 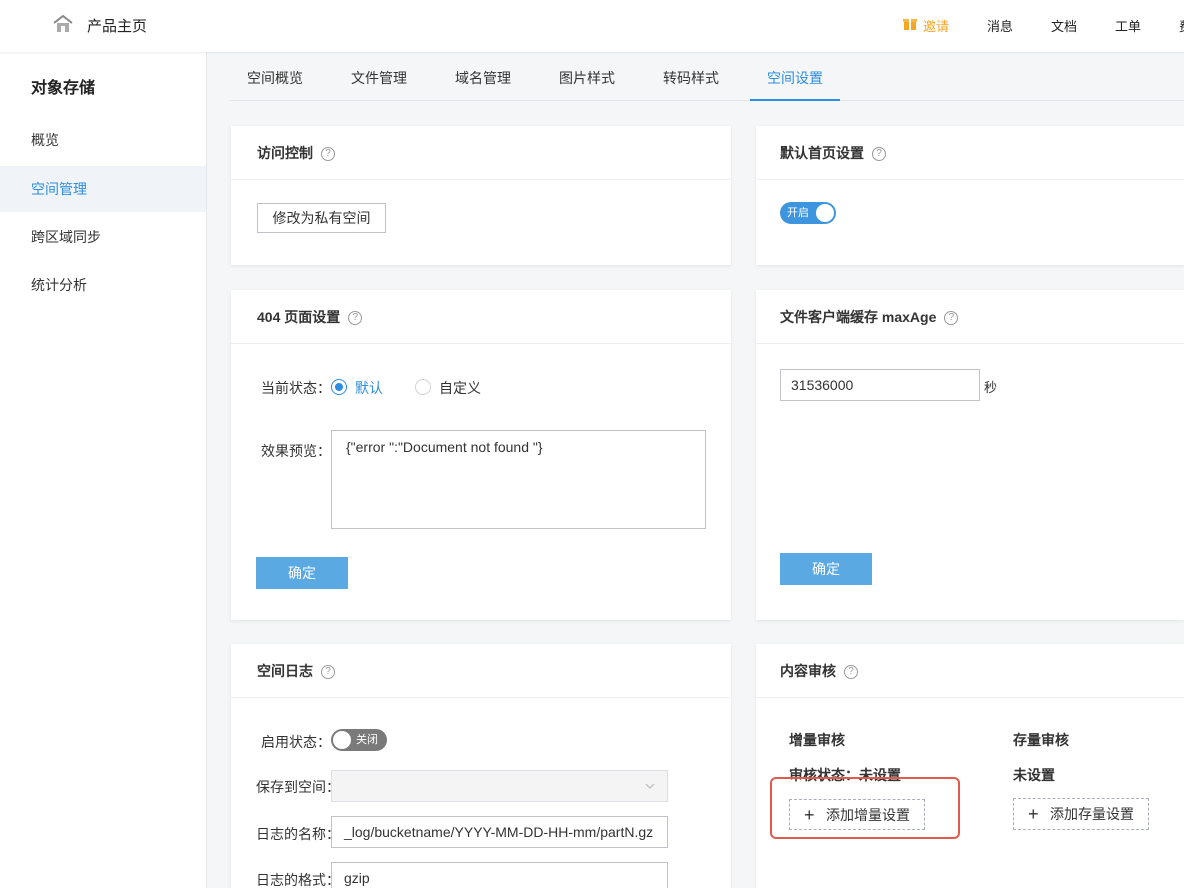 I want to click on homepage-toggle: 开启, so click(x=808, y=213).